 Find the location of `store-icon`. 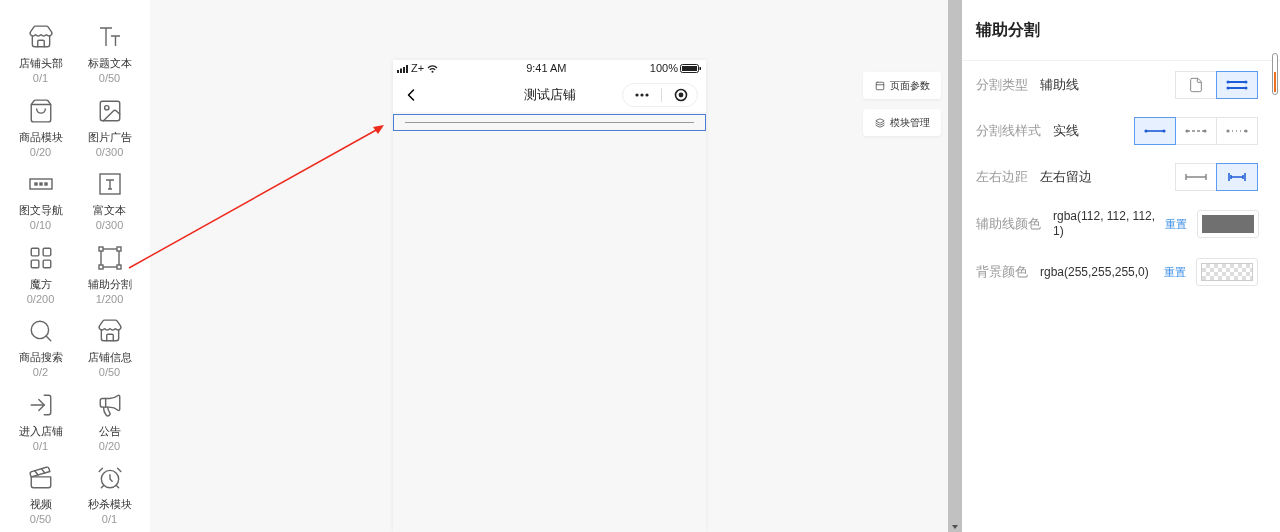

store-icon is located at coordinates (40, 37).